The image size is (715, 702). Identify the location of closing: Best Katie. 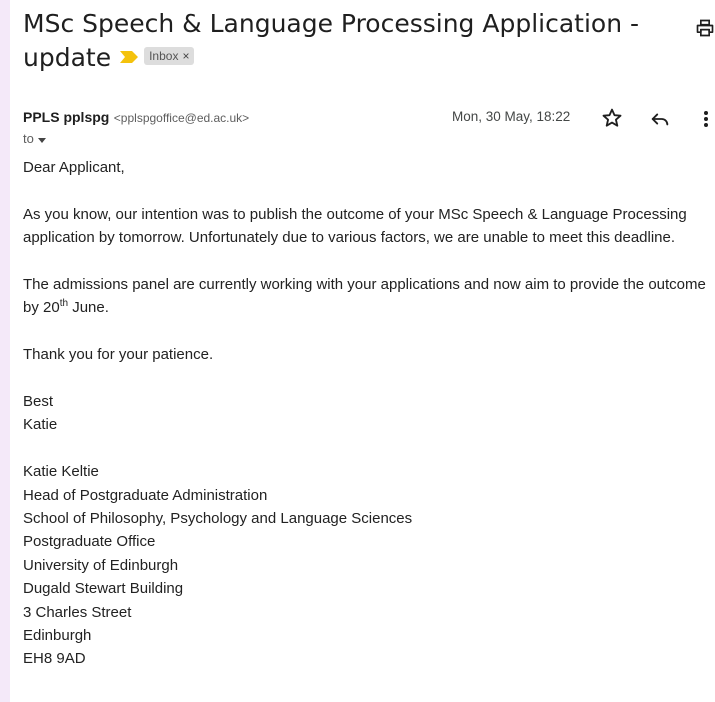
(369, 413).